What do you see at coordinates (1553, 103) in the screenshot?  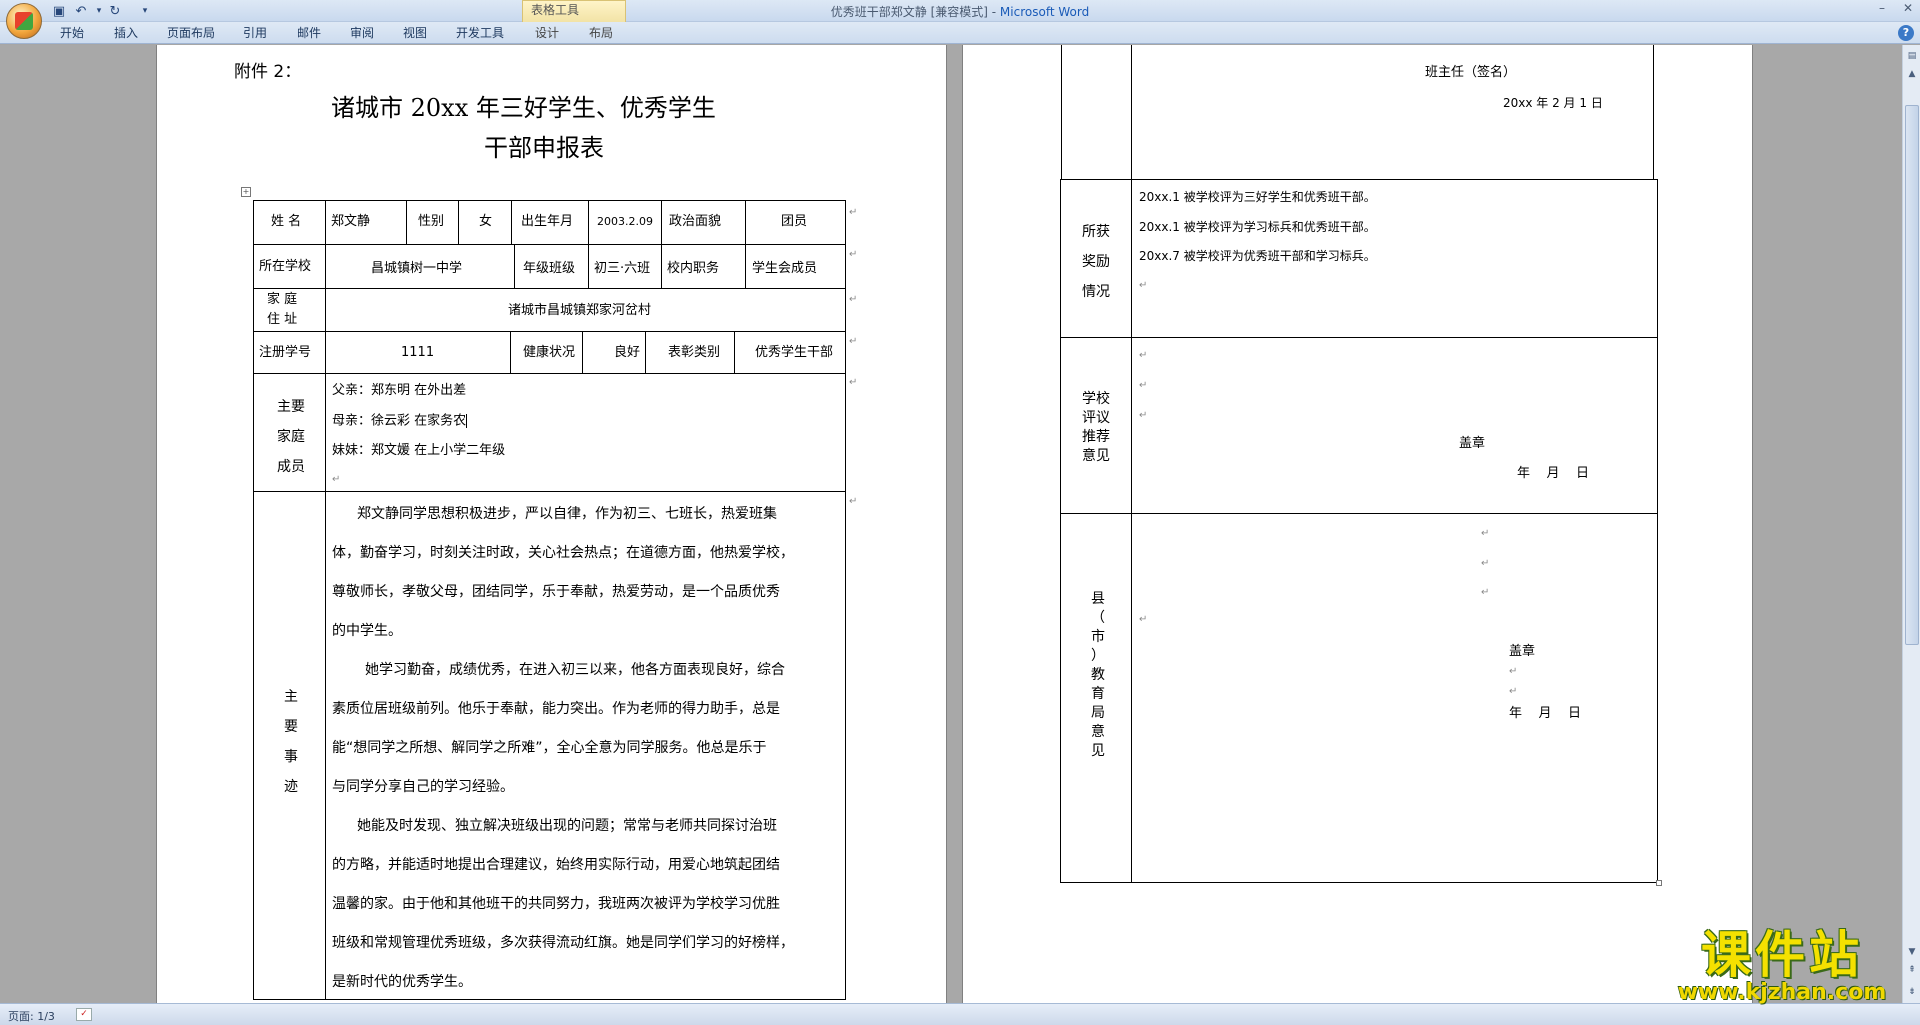 I see `teacher-sign-date: 20xx 年 2 月 1 日` at bounding box center [1553, 103].